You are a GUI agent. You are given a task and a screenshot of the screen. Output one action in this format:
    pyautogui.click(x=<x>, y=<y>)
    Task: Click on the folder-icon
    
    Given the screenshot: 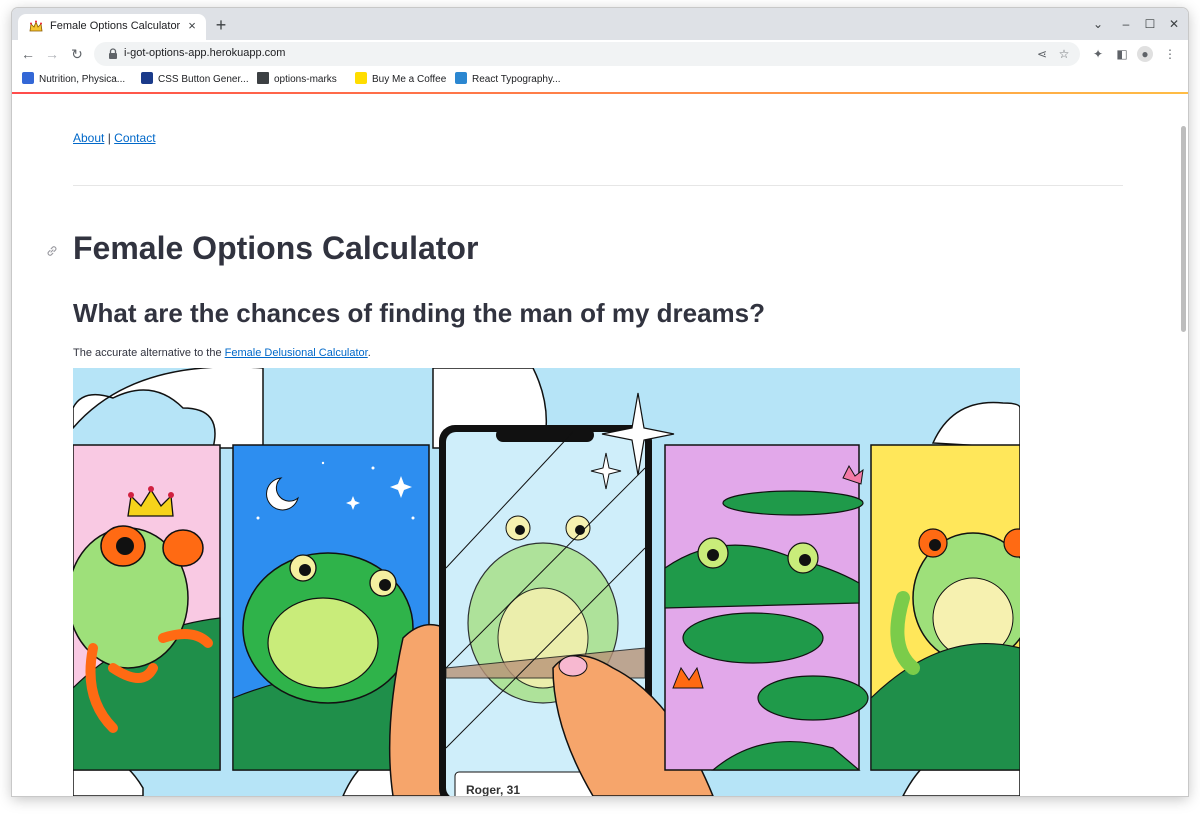 What is the action you would take?
    pyautogui.click(x=263, y=78)
    